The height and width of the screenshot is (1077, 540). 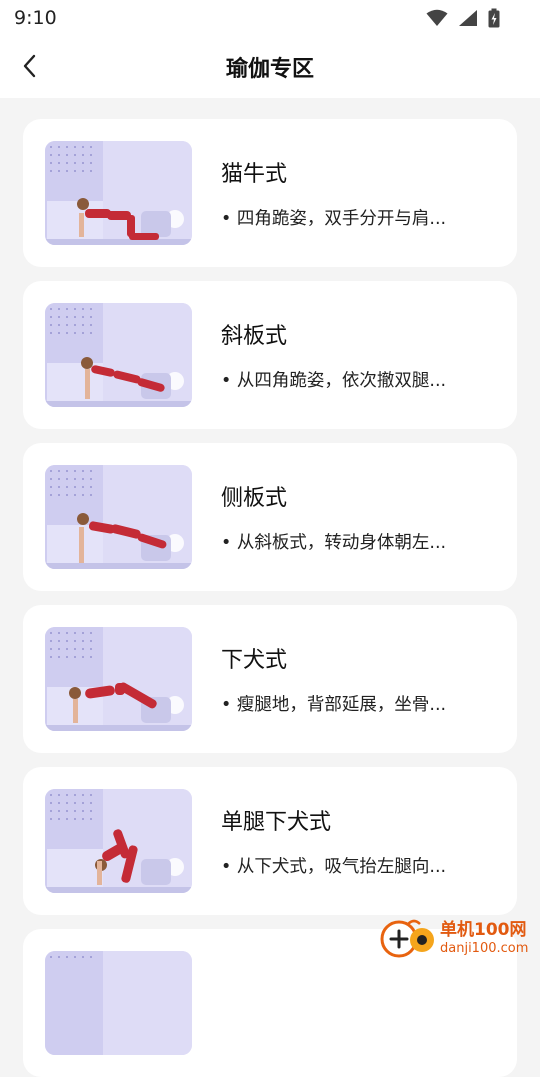 What do you see at coordinates (483, 929) in the screenshot?
I see `watermark-name: 单机100网` at bounding box center [483, 929].